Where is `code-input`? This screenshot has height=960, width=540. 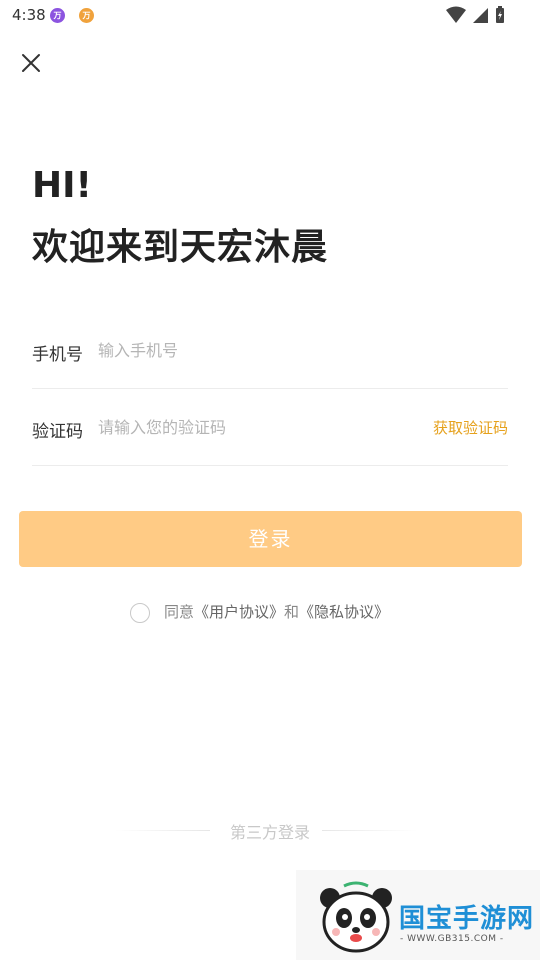
code-input is located at coordinates (248, 427).